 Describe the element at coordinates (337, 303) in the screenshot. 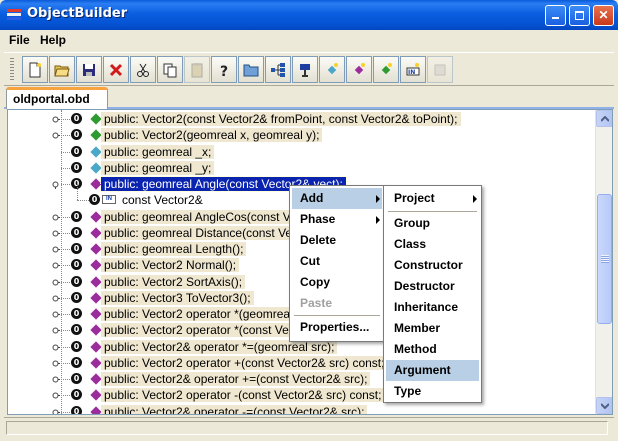

I see `ctx-paste: Paste` at that location.